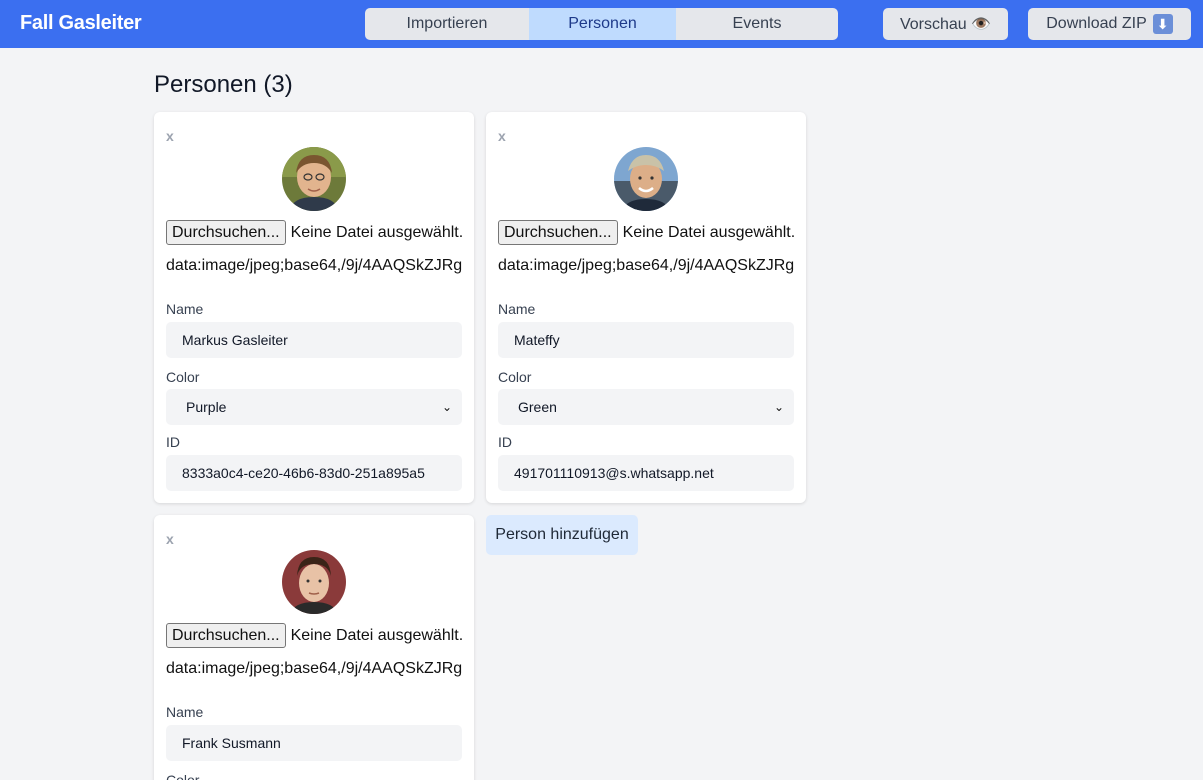  Describe the element at coordinates (223, 84) in the screenshot. I see `page-title: Personen (3)` at that location.